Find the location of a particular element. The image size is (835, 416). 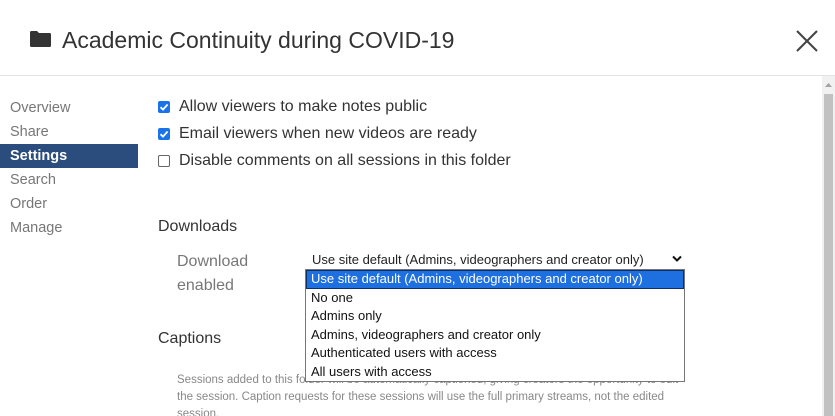

sidebar-item-order: Order is located at coordinates (69, 204).